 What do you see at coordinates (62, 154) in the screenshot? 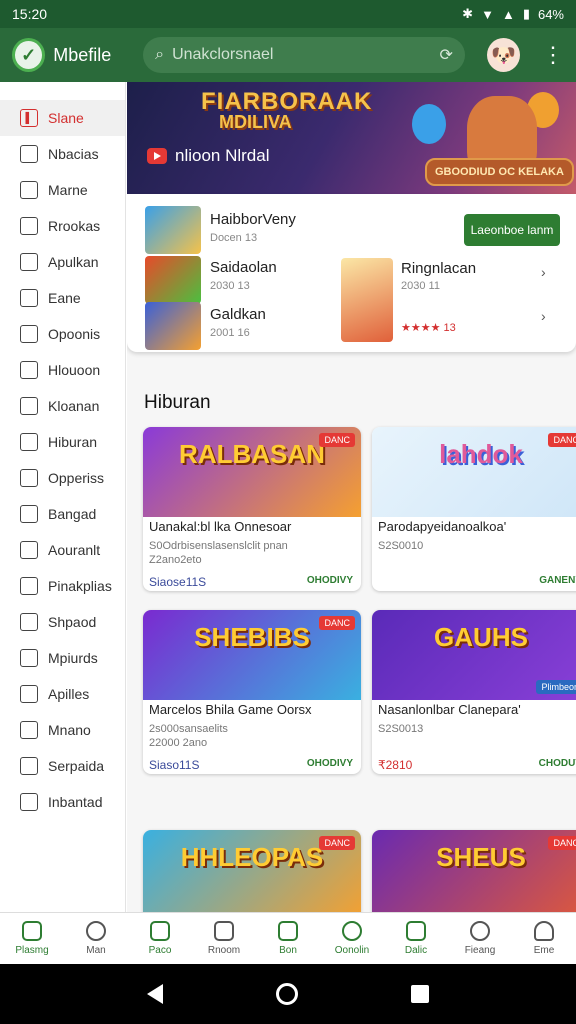
I see `sidebar-item-1: Nbacias` at bounding box center [62, 154].